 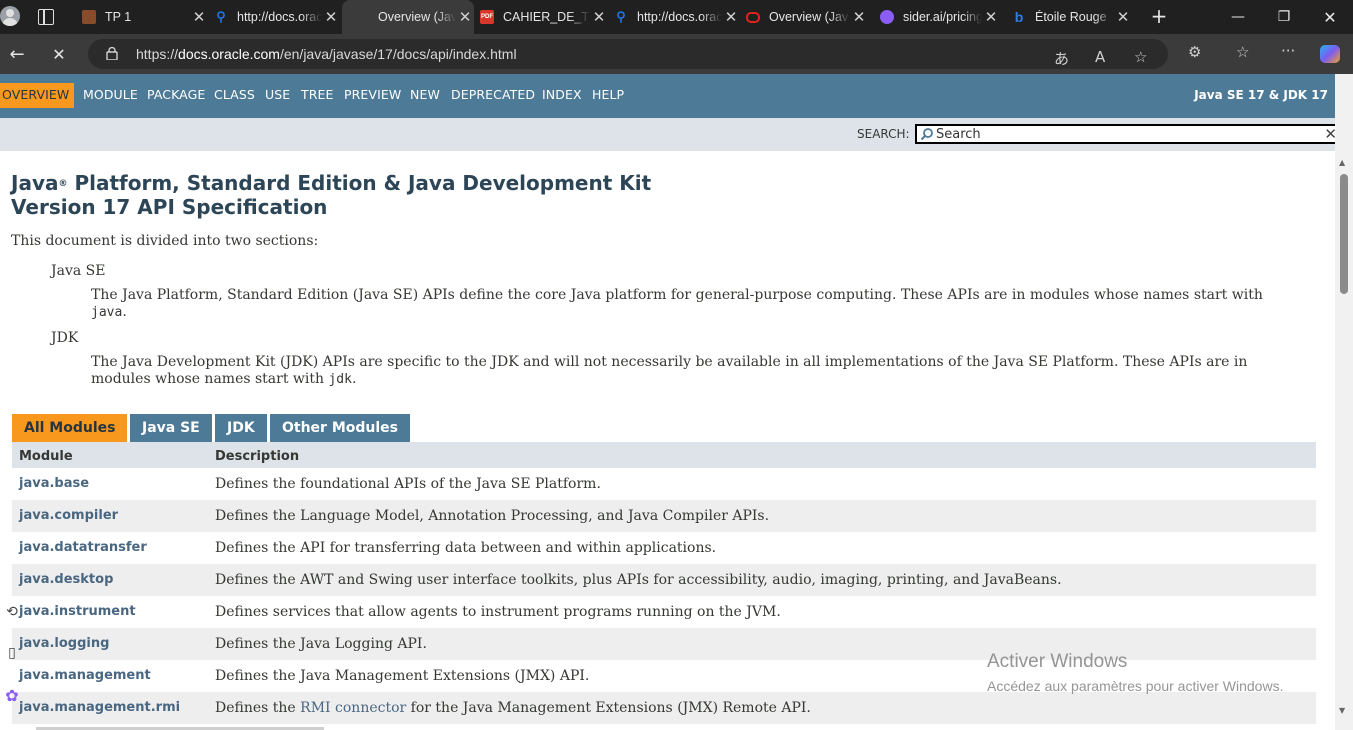 What do you see at coordinates (46, 17) in the screenshot?
I see `tab-actions-icon` at bounding box center [46, 17].